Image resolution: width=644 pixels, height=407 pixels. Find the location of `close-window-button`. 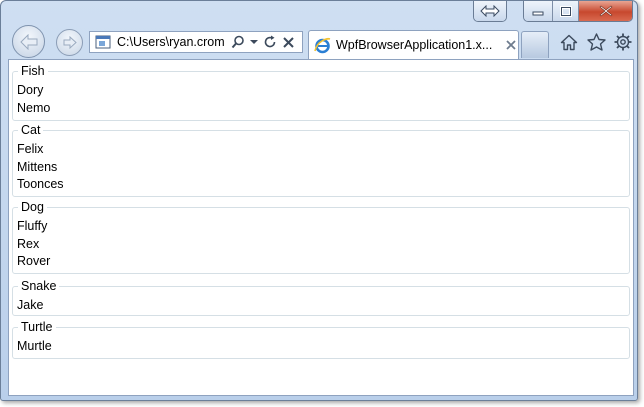

close-window-button is located at coordinates (605, 11).